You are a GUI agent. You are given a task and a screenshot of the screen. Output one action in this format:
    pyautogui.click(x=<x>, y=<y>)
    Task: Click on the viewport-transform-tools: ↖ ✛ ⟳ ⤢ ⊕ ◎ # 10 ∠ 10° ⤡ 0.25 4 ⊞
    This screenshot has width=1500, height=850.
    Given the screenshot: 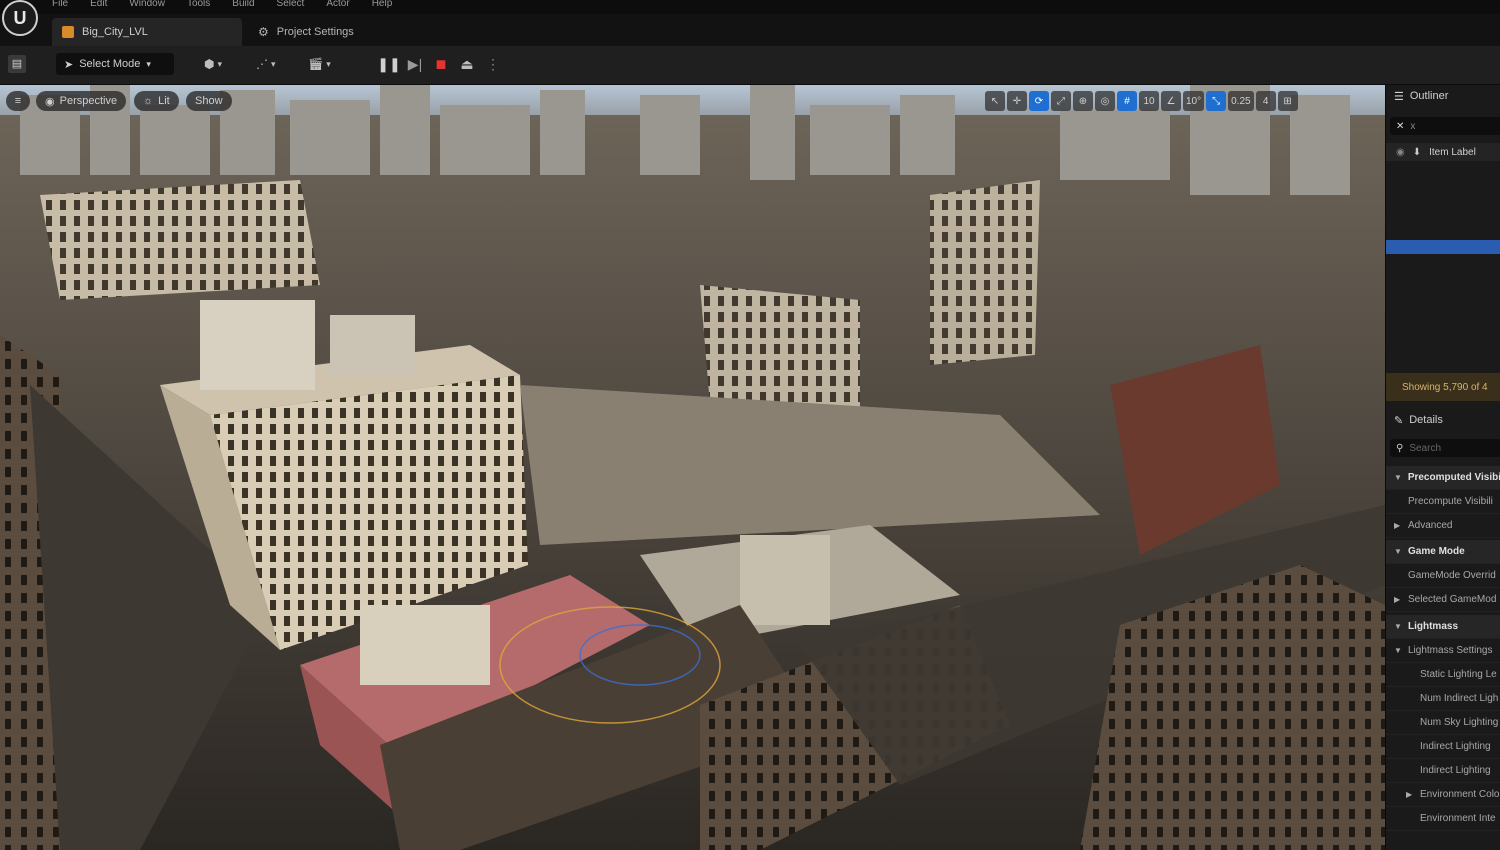 What is the action you would take?
    pyautogui.click(x=1141, y=101)
    